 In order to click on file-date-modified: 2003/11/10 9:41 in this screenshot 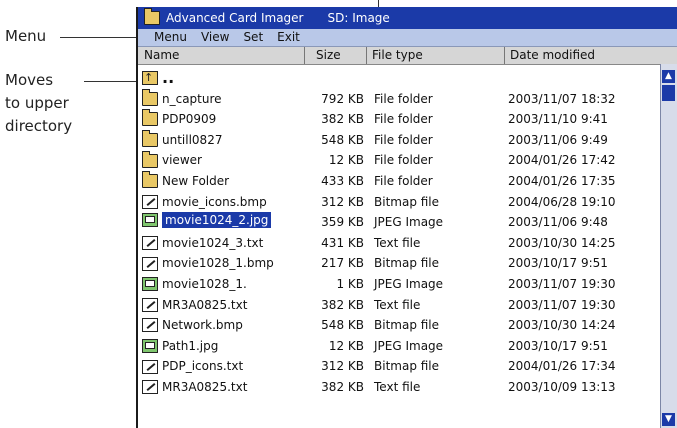, I will do `click(558, 119)`.